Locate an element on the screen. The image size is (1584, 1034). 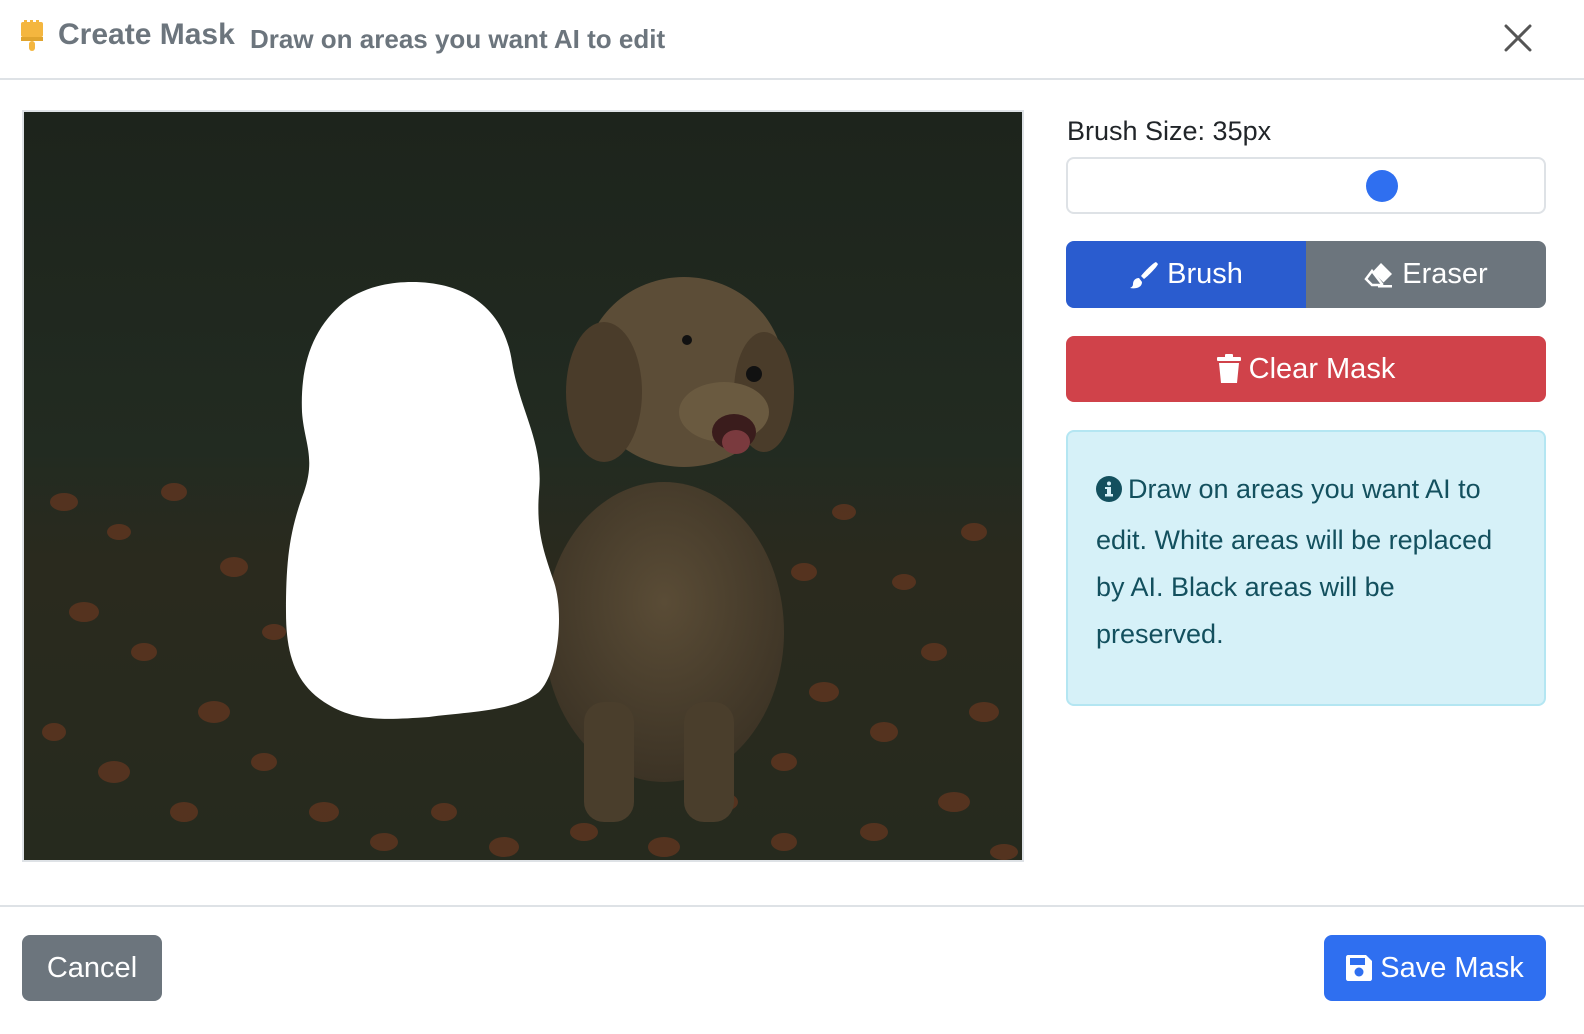
close-button is located at coordinates (1518, 38).